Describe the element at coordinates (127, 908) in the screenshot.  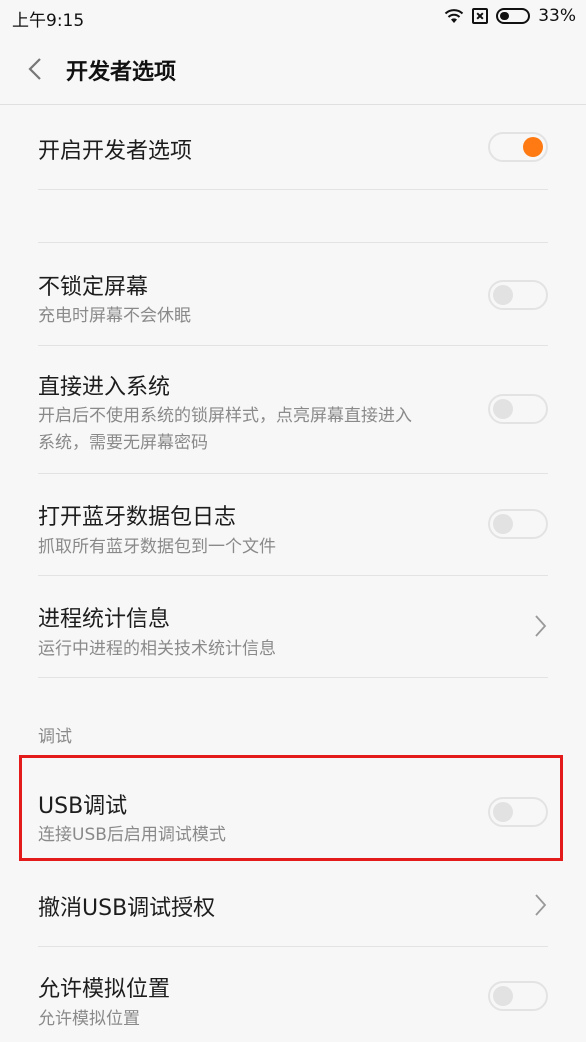
I see `setting-title: 撤消USB调试授权` at that location.